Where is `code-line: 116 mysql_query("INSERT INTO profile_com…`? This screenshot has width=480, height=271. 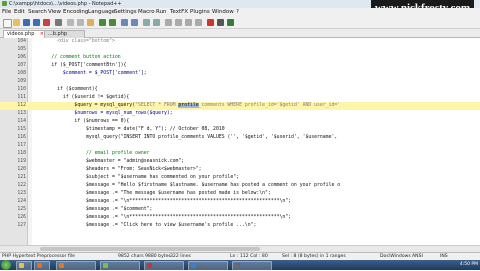
code-line: 116 mysql_query("INSERT INTO profile_com… is located at coordinates (240, 138).